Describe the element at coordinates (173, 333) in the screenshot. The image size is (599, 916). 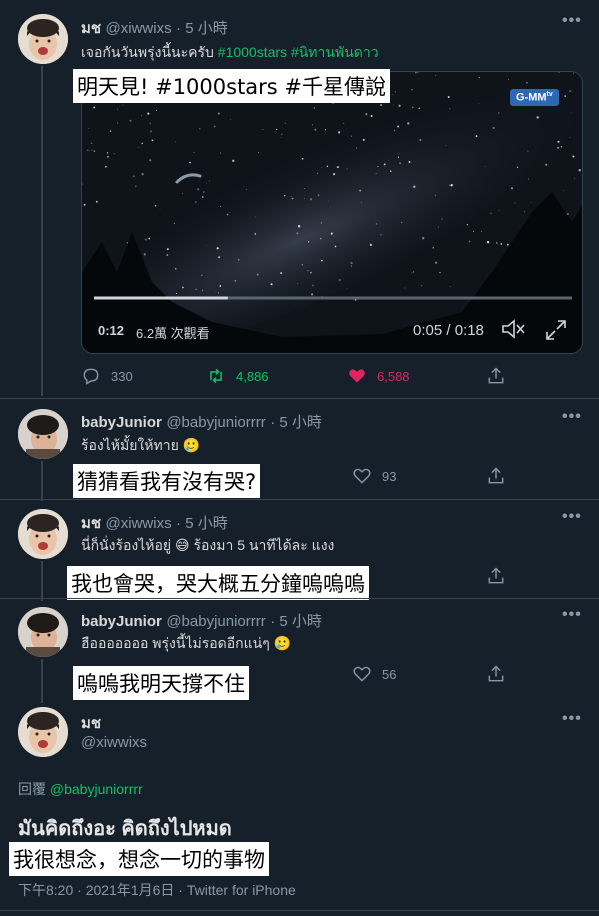
I see `video-views: 6.2萬 次觀看` at that location.